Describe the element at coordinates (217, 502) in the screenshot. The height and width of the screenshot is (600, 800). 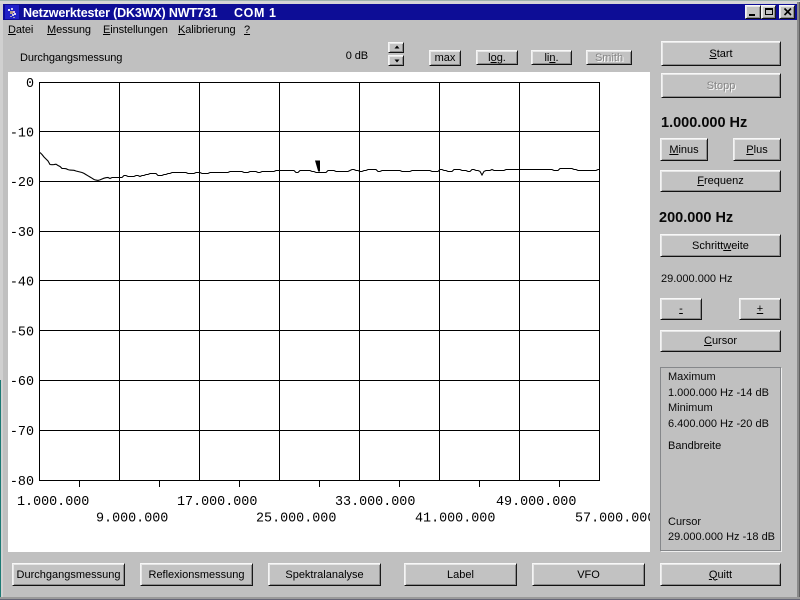
I see `svg-text: 17.000.000` at that location.